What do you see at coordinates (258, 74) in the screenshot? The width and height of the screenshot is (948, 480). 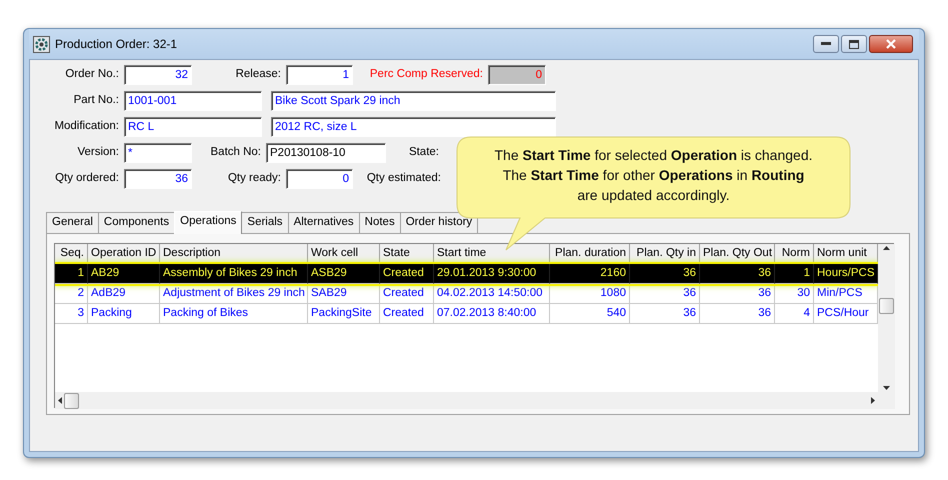 I see `field-label: Release:` at bounding box center [258, 74].